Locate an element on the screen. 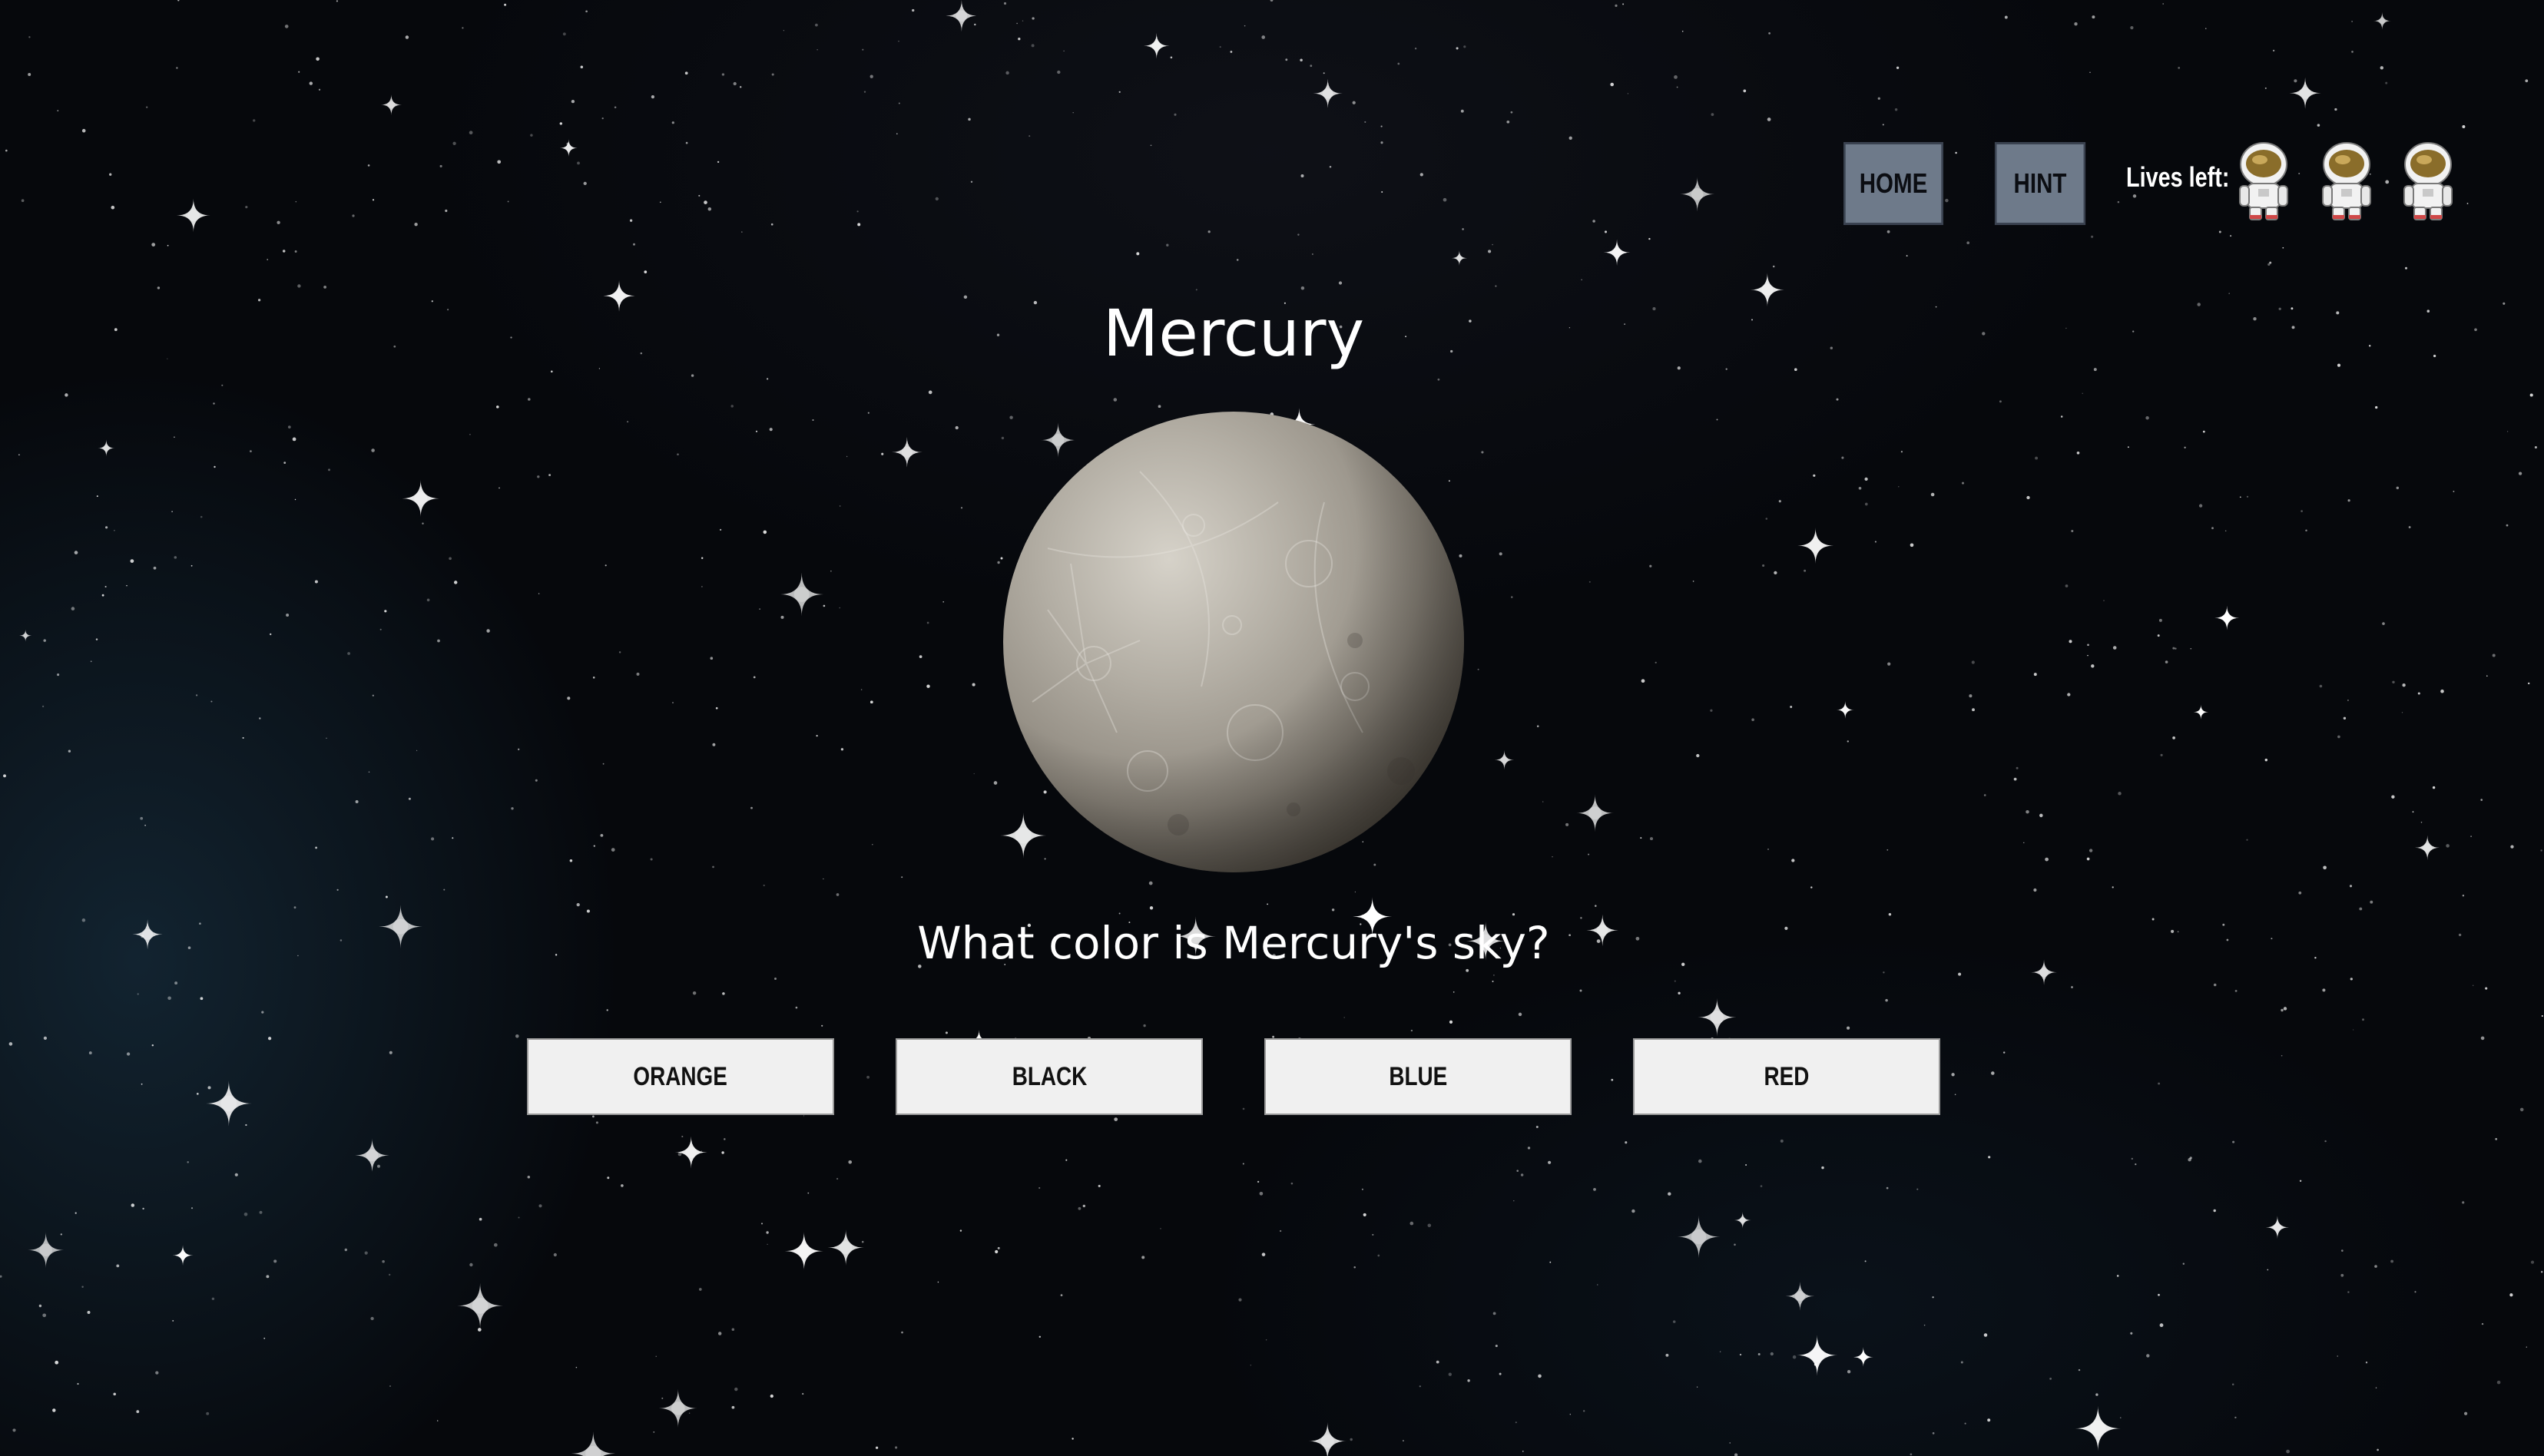 The image size is (2544, 1456). answer-button-black: BLACK is located at coordinates (1049, 1076).